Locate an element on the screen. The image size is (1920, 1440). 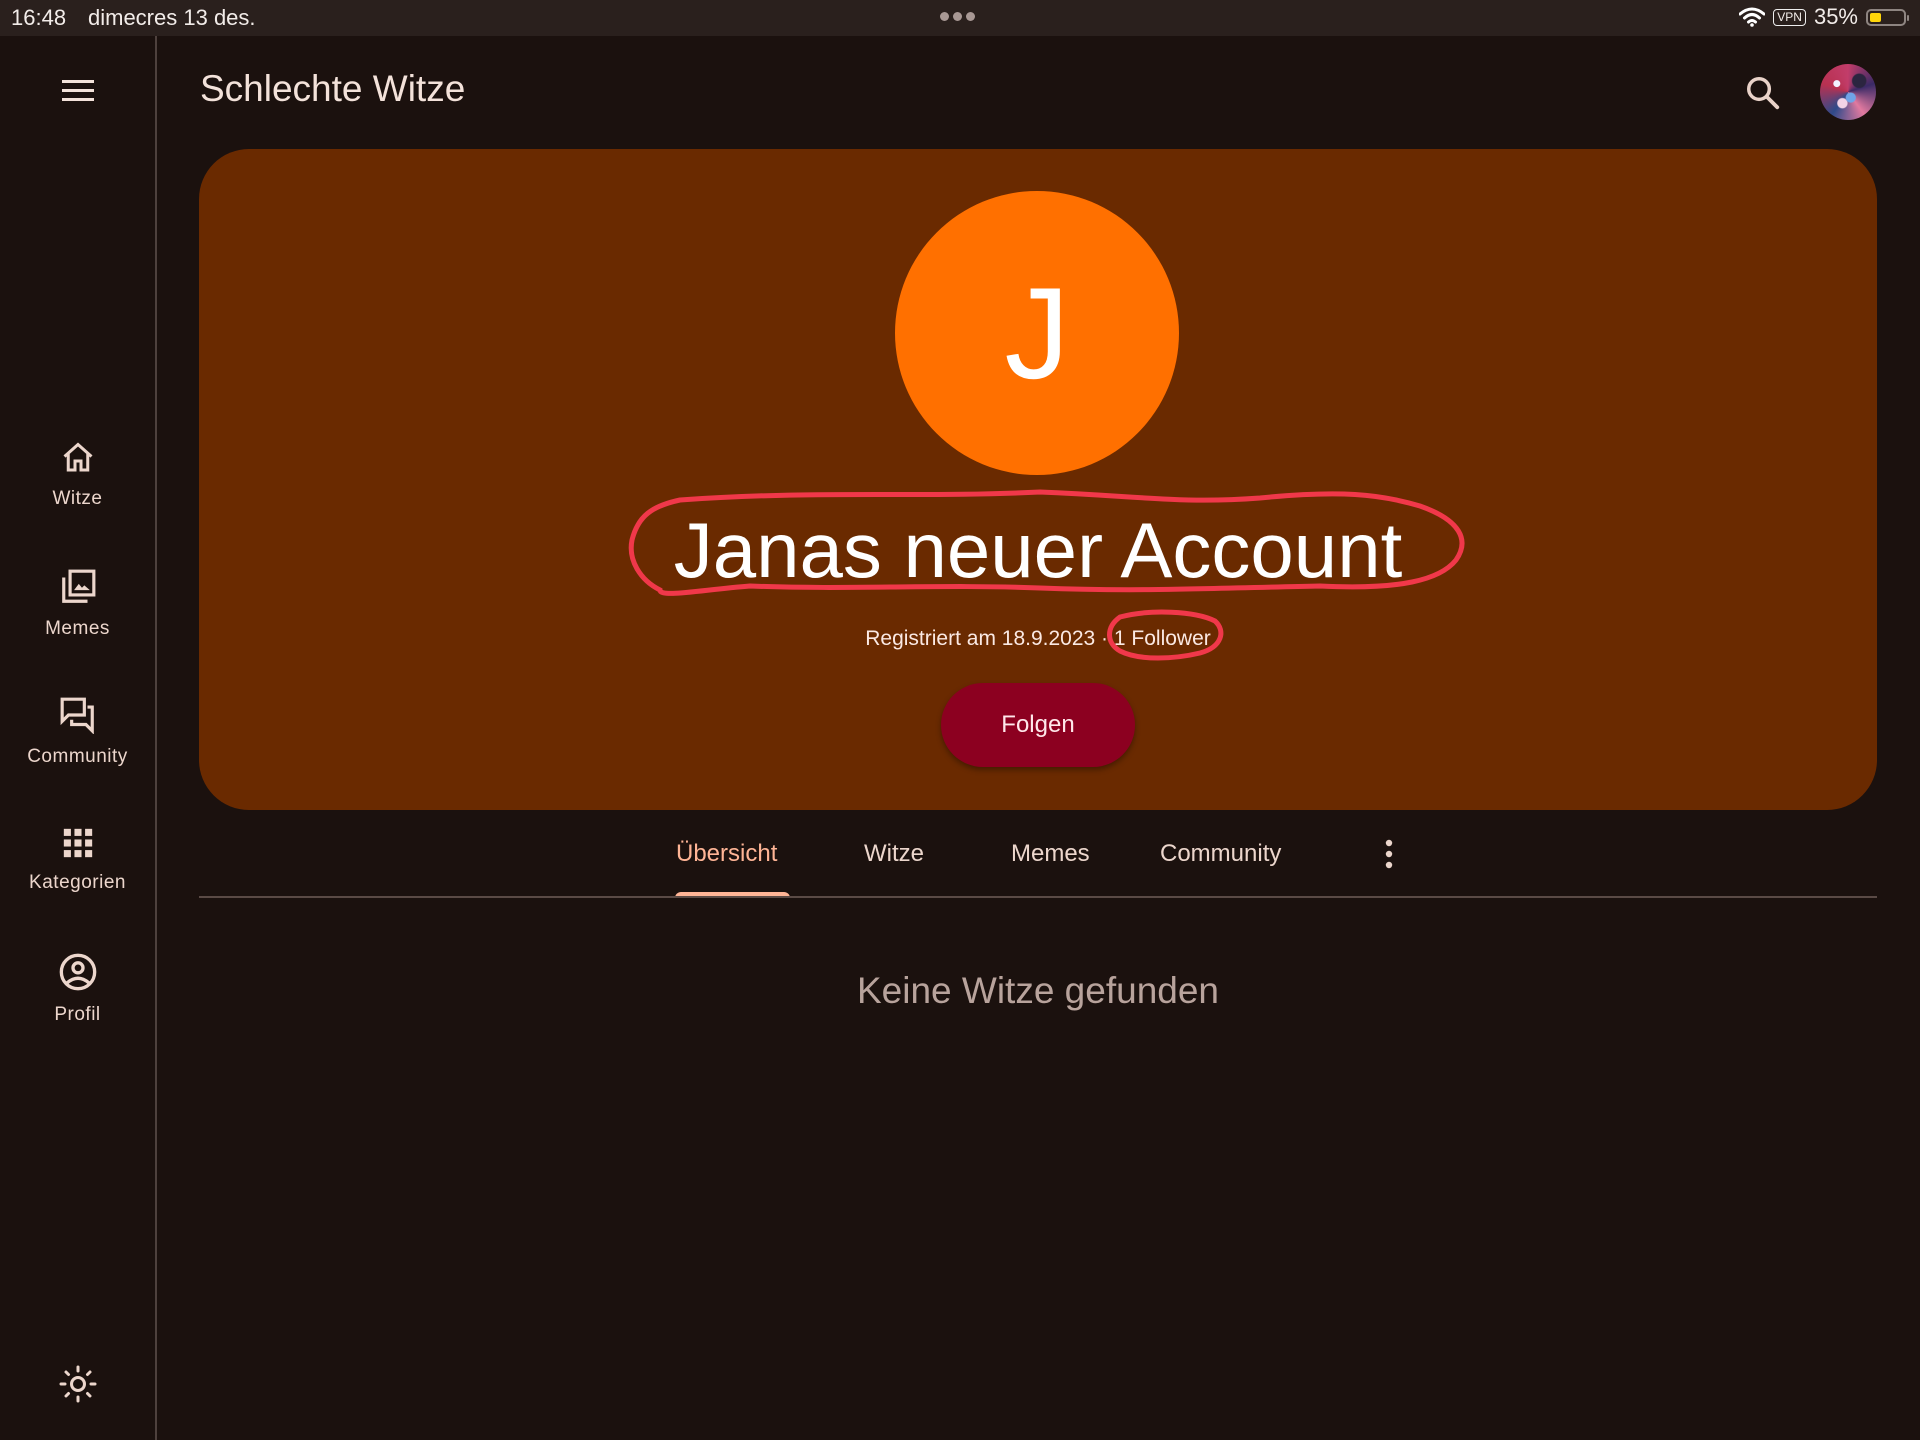
follow-button: Folgen is located at coordinates (1038, 725).